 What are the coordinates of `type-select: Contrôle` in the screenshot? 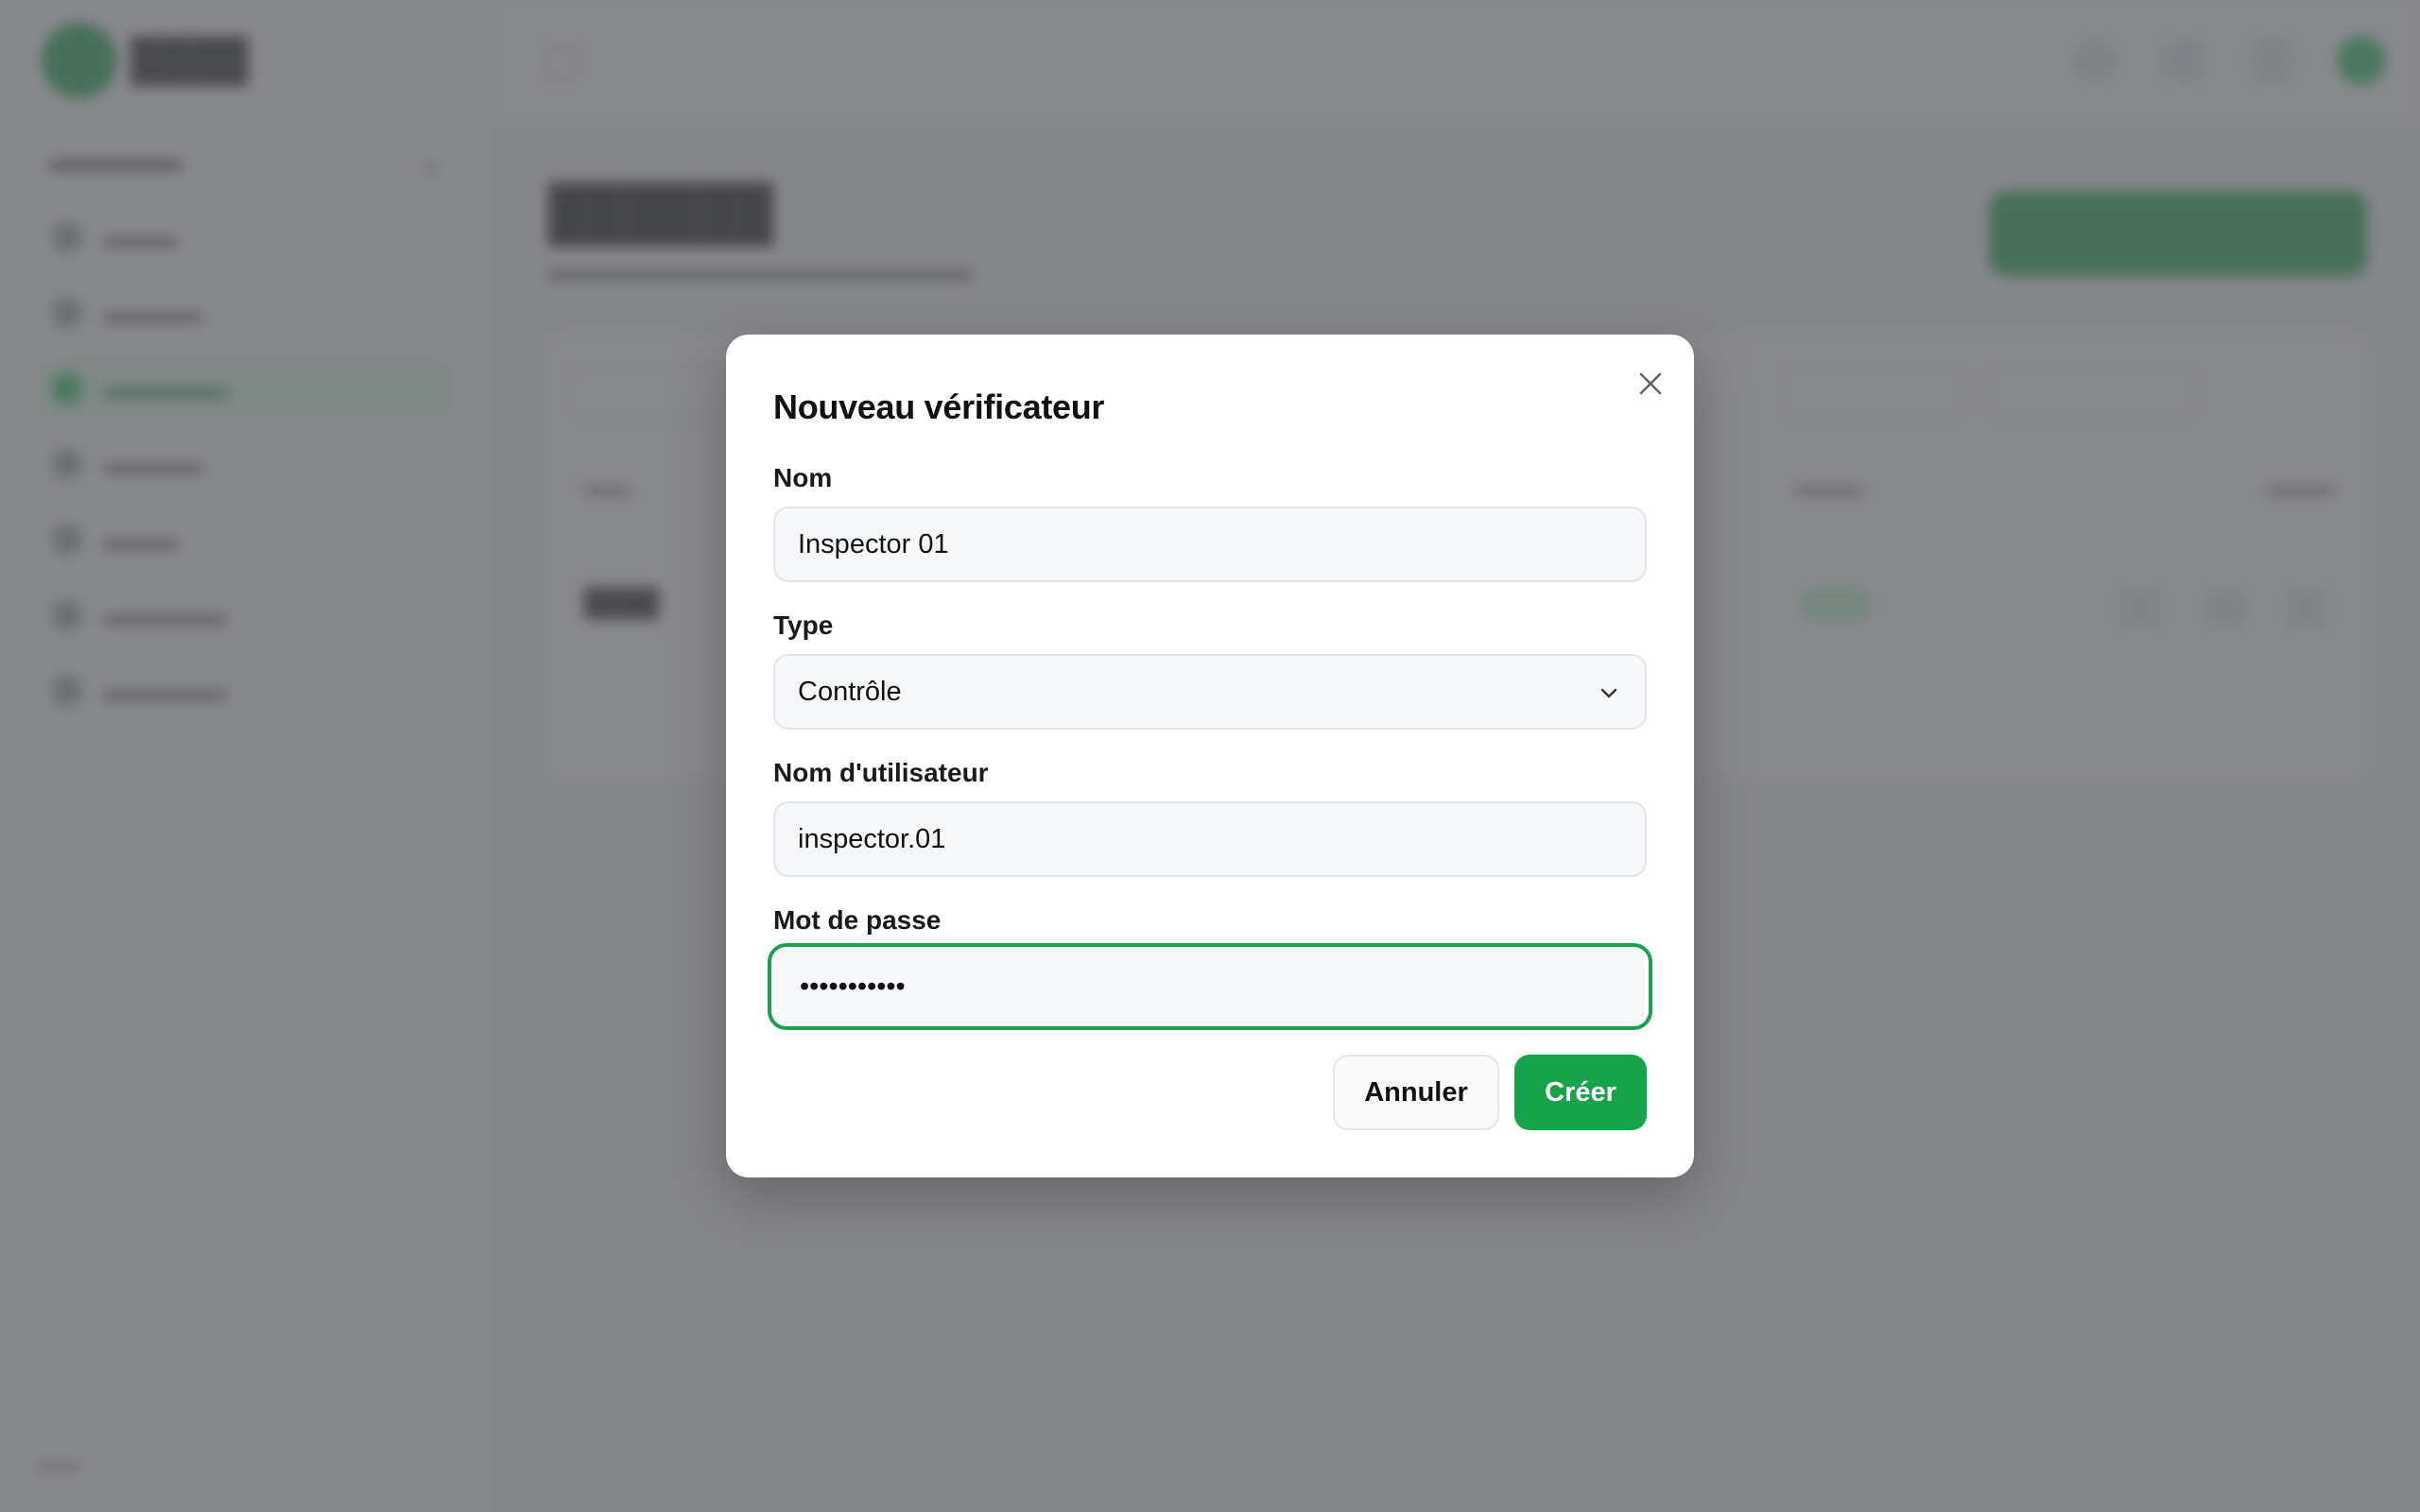 It's located at (1210, 692).